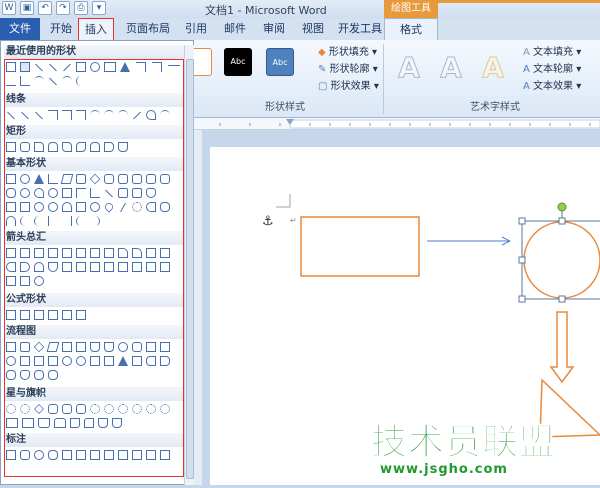 This screenshot has width=600, height=488. I want to click on word-icon: W, so click(9, 8).